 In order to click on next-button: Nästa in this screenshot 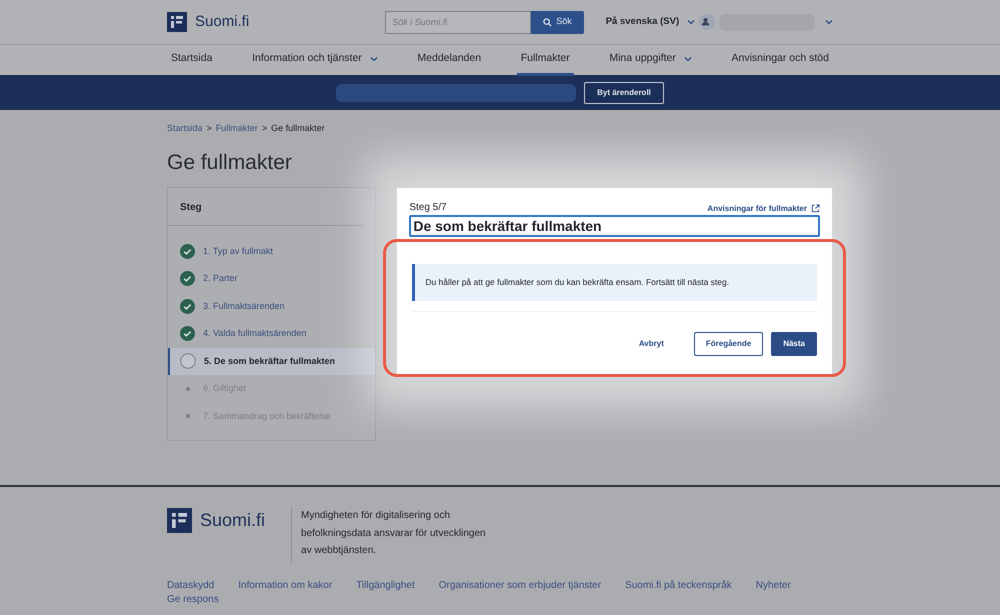, I will do `click(794, 344)`.